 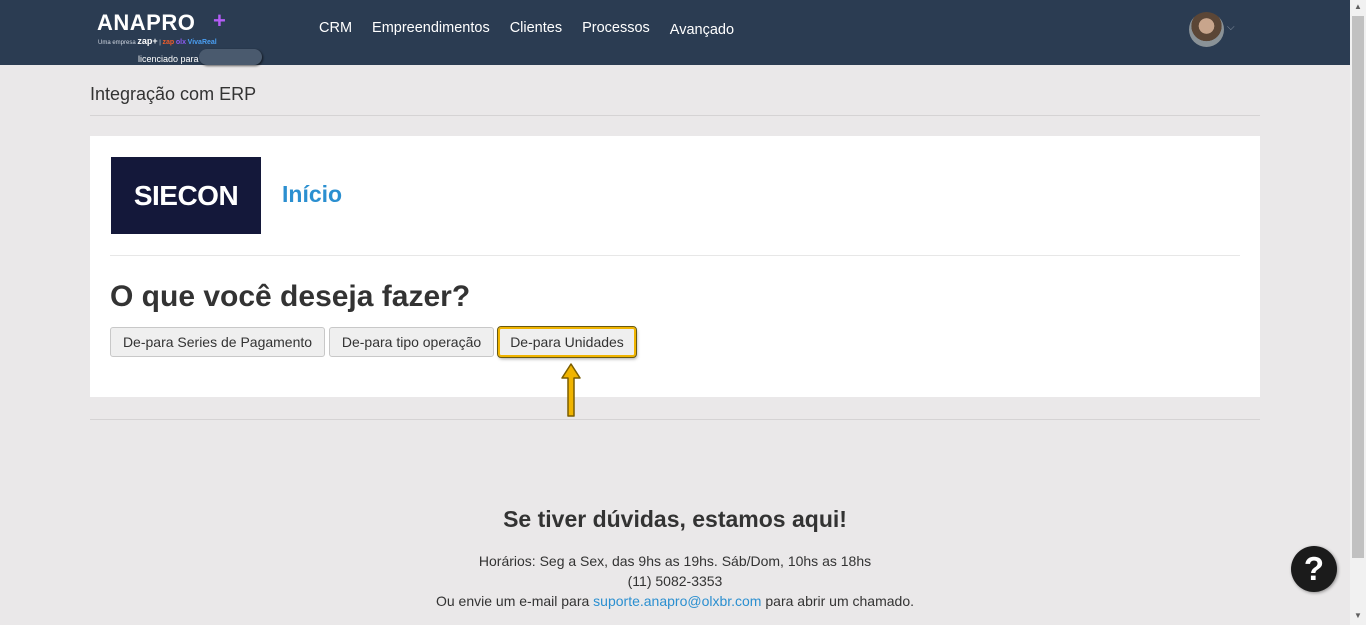 I want to click on logo-sub-zap: zap+, so click(x=147, y=41).